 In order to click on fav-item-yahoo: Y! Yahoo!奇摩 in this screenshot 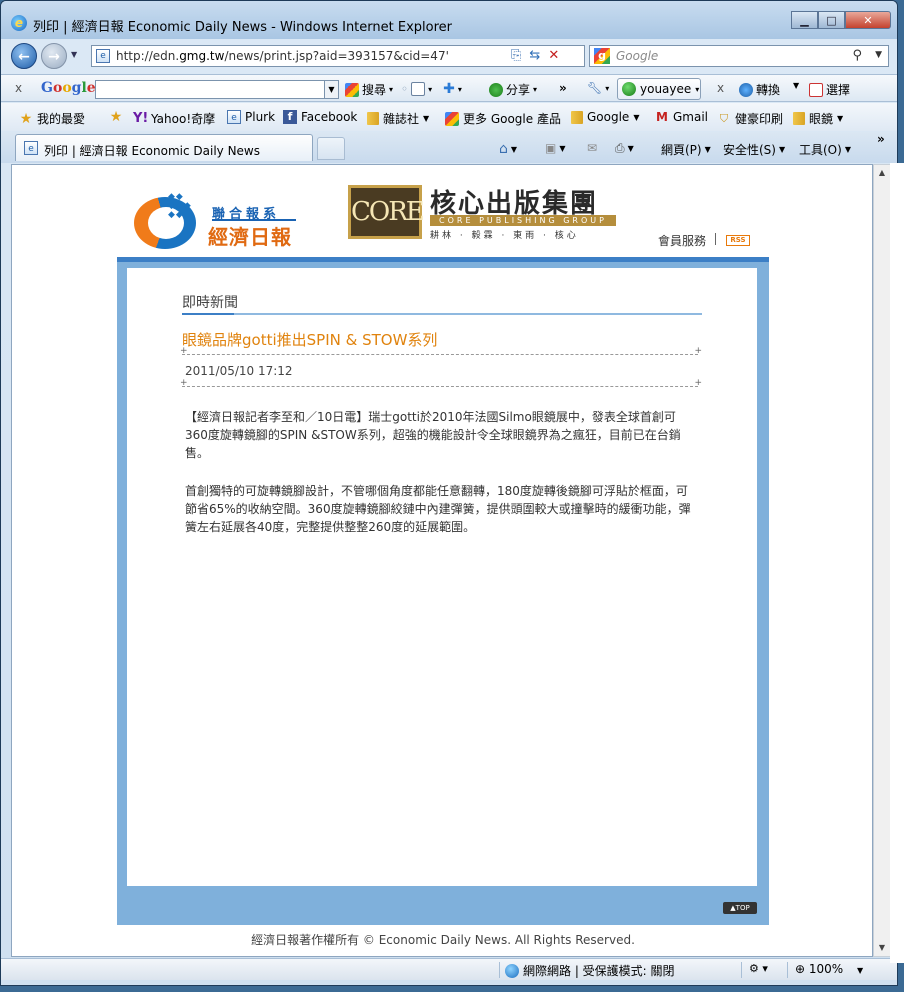, I will do `click(174, 118)`.